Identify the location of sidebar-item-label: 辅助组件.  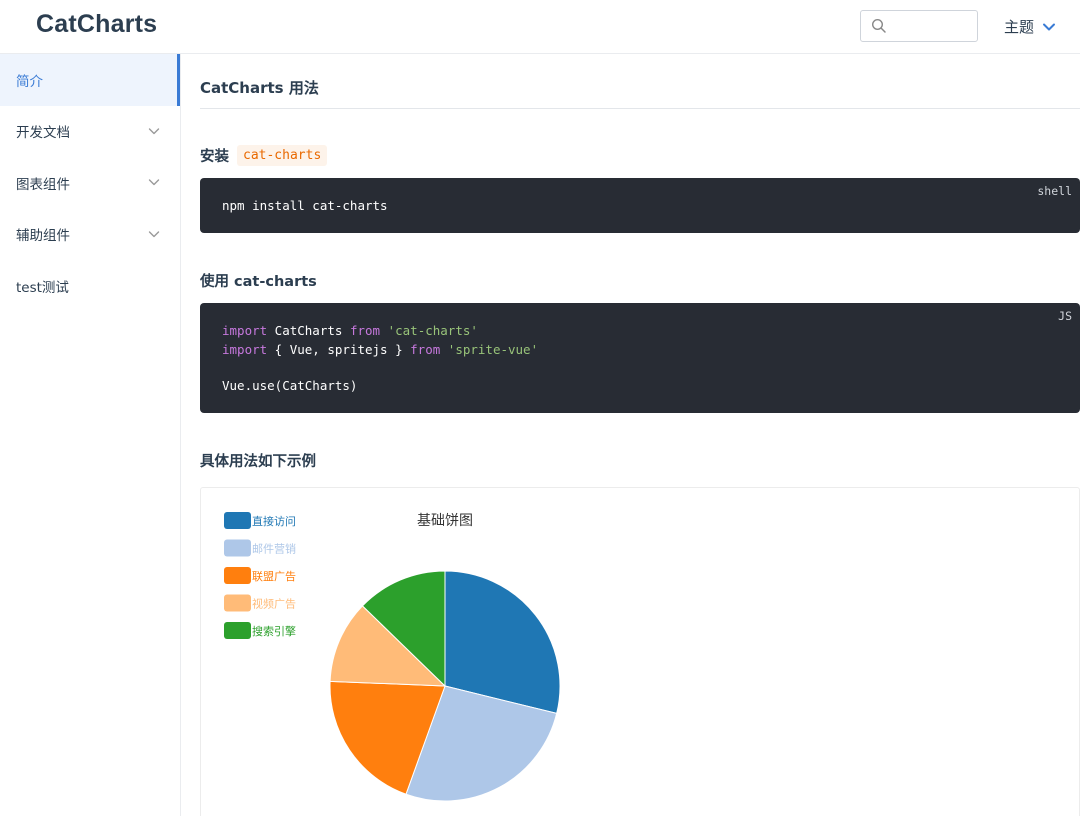
(43, 236).